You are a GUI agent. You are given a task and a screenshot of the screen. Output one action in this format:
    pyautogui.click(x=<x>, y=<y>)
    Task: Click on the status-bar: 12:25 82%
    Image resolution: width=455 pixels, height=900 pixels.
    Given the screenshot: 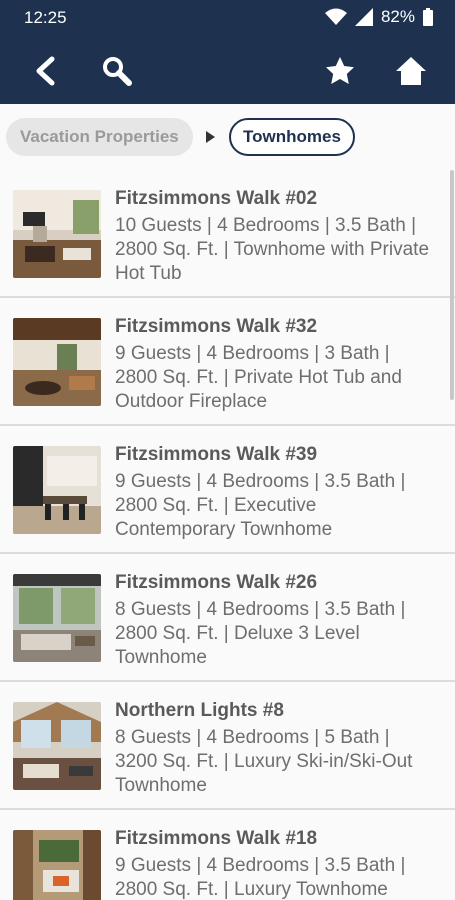 What is the action you would take?
    pyautogui.click(x=227, y=18)
    